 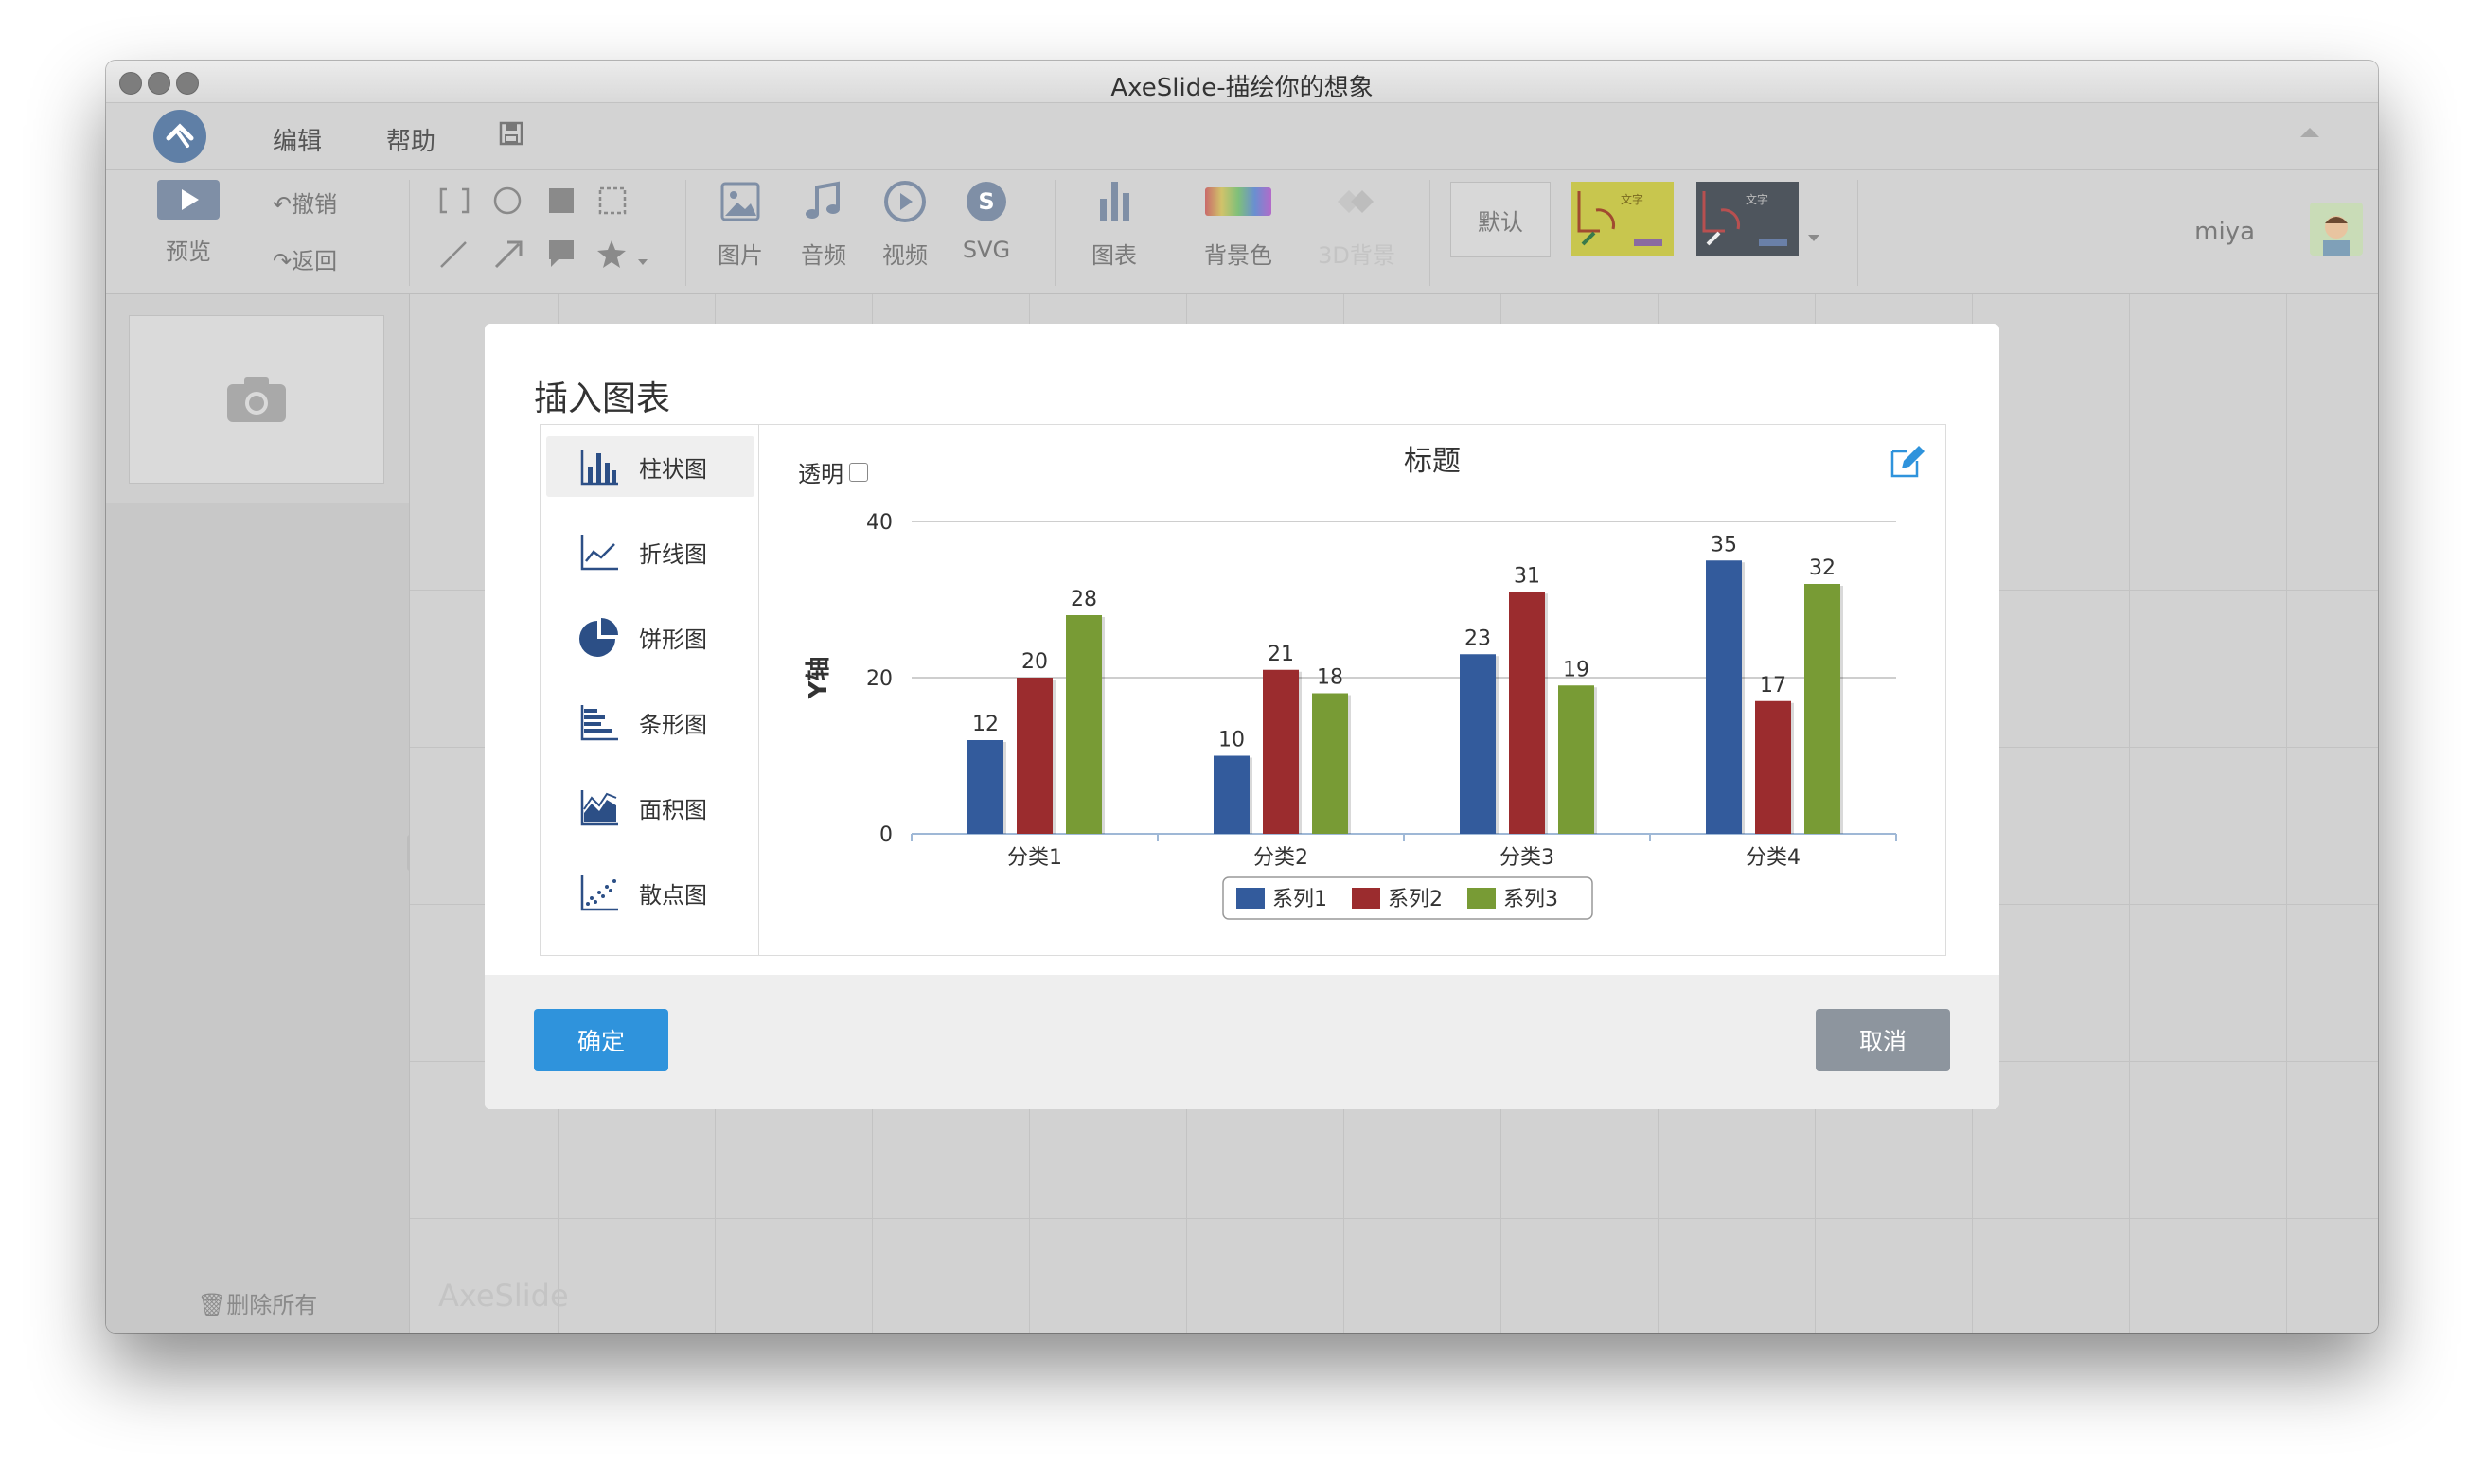 What do you see at coordinates (601, 1040) in the screenshot?
I see `ok-button: 确定` at bounding box center [601, 1040].